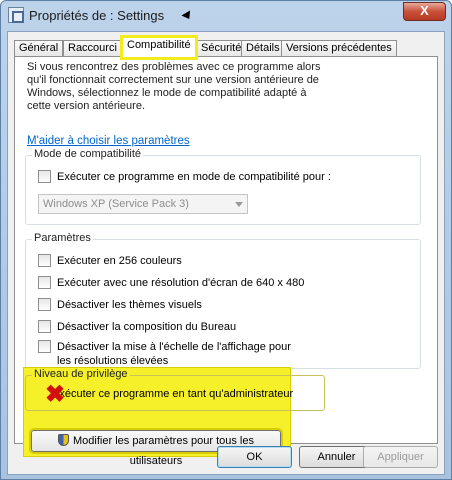 Image resolution: width=452 pixels, height=480 pixels. I want to click on setting-label: Désactiver la composition du Bureau, so click(147, 327).